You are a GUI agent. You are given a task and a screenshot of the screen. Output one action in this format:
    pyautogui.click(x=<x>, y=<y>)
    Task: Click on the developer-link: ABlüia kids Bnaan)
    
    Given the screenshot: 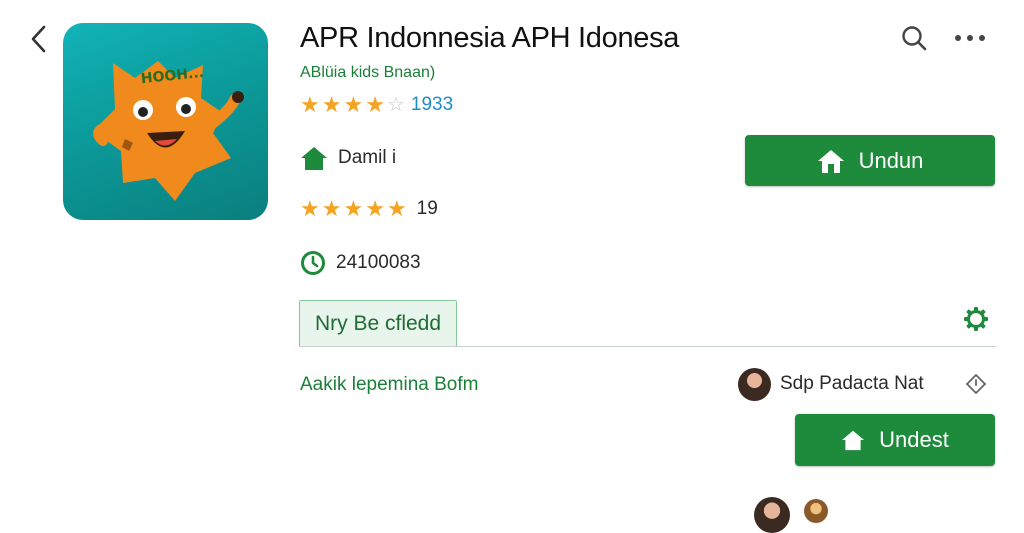 What is the action you would take?
    pyautogui.click(x=367, y=73)
    